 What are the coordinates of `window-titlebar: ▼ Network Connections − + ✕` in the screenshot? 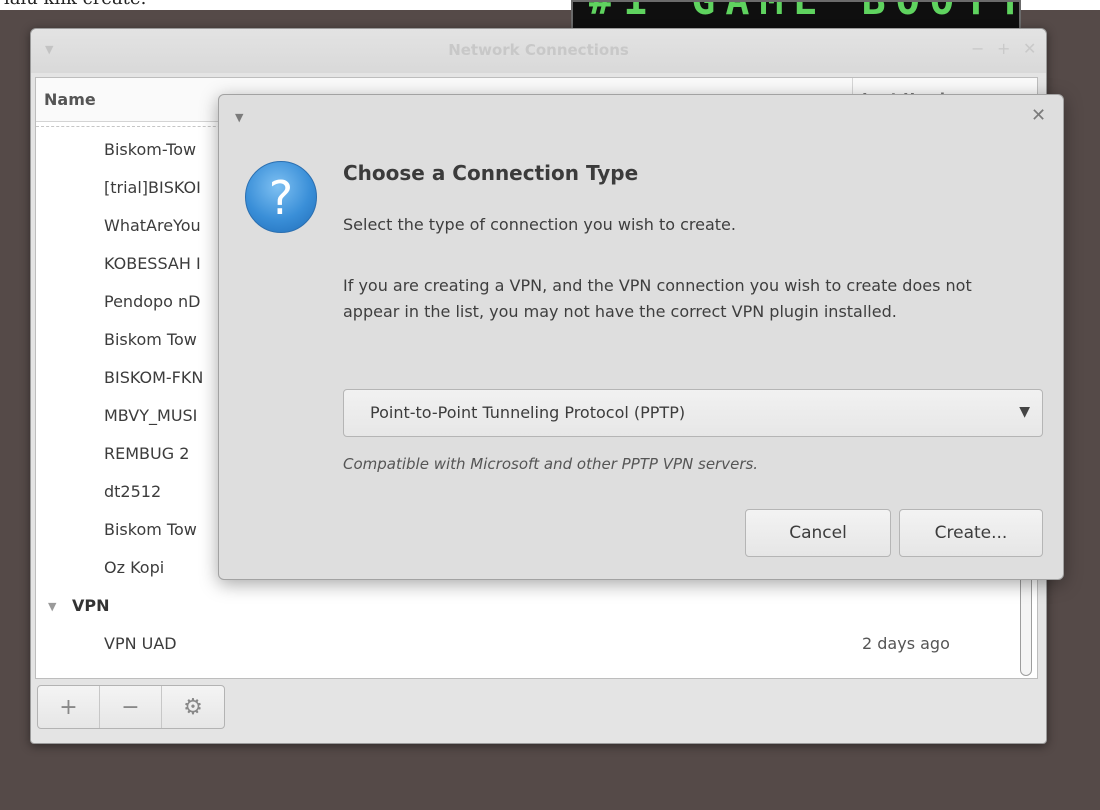 It's located at (538, 51).